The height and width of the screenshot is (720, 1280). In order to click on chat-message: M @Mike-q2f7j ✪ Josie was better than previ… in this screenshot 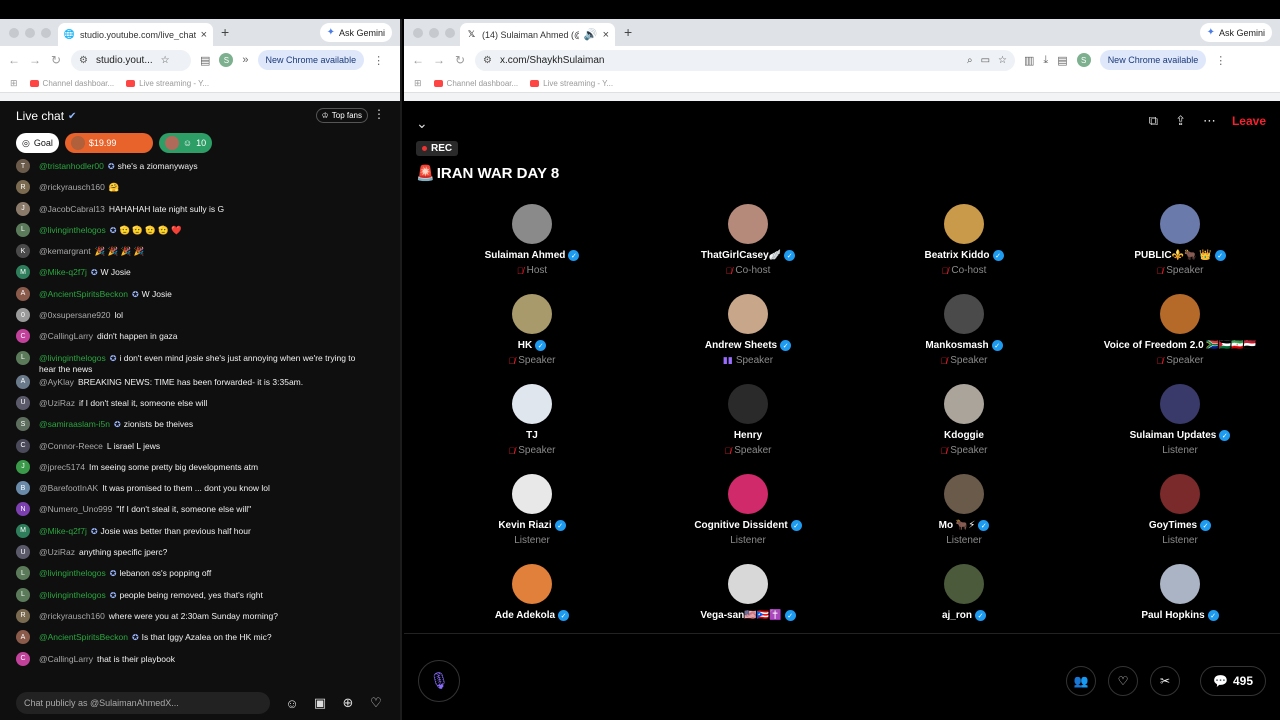, I will do `click(208, 534)`.